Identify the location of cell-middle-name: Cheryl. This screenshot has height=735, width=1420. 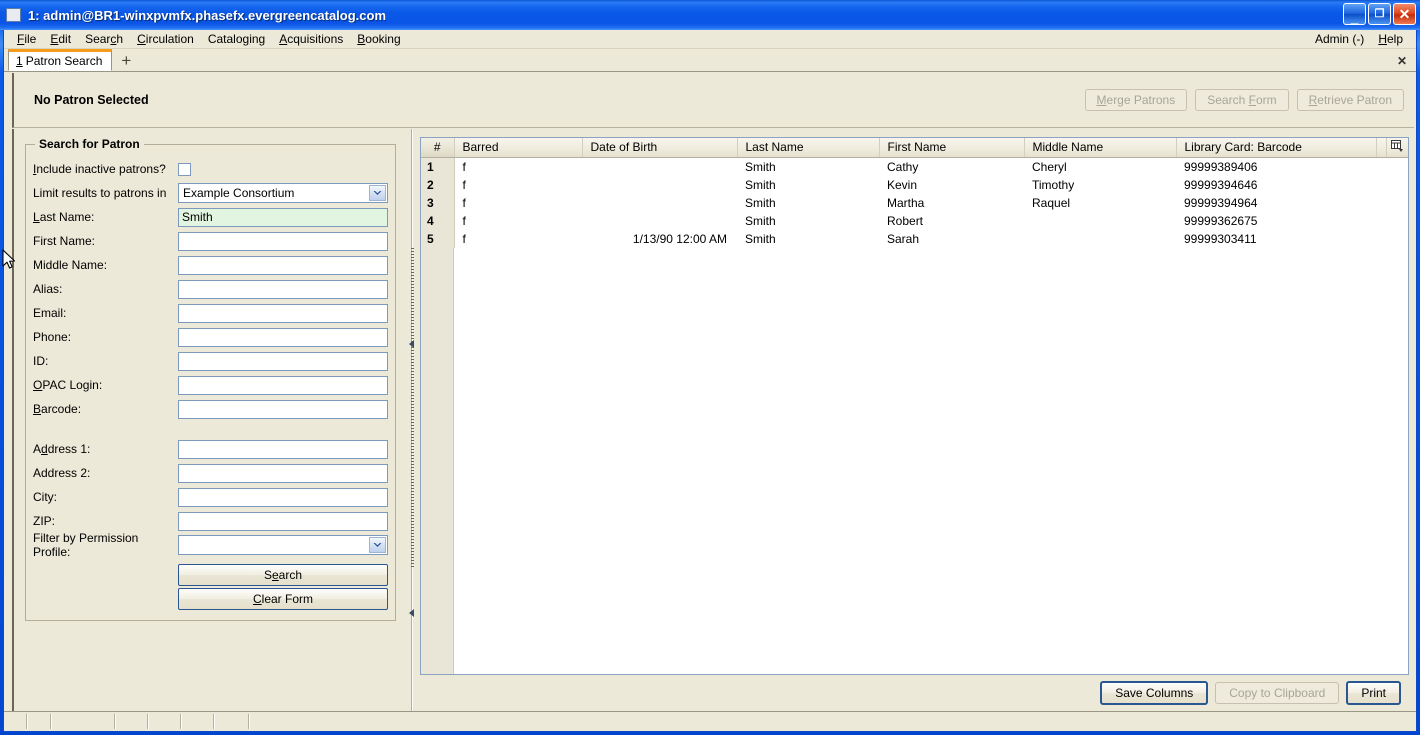
(1100, 166).